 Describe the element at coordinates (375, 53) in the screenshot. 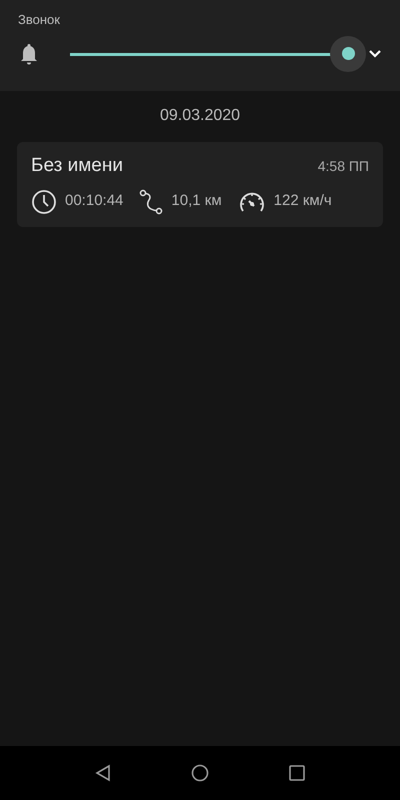

I see `chevron-down-icon` at that location.